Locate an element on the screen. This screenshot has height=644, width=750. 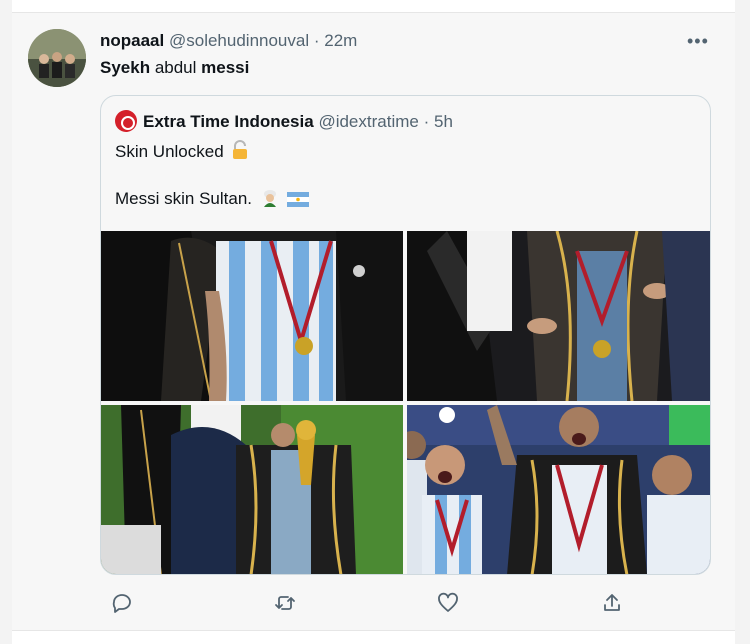
tweet-time: 22m is located at coordinates (340, 40).